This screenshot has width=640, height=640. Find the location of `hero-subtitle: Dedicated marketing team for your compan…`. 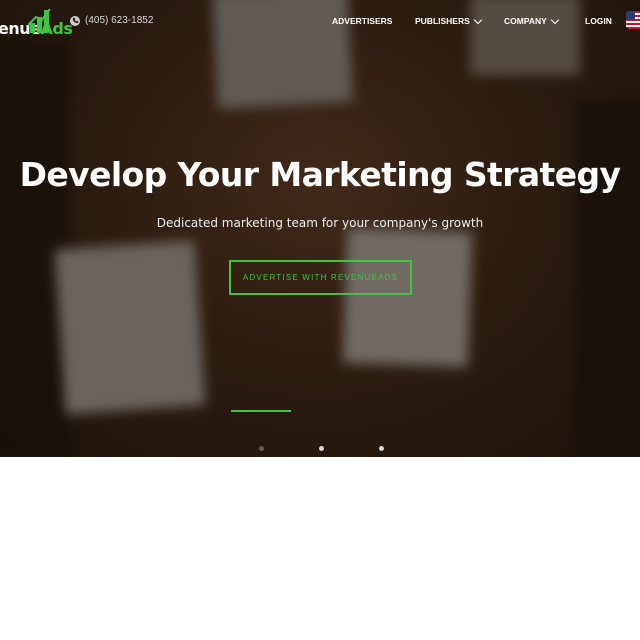

hero-subtitle: Dedicated marketing team for your compan… is located at coordinates (320, 223).